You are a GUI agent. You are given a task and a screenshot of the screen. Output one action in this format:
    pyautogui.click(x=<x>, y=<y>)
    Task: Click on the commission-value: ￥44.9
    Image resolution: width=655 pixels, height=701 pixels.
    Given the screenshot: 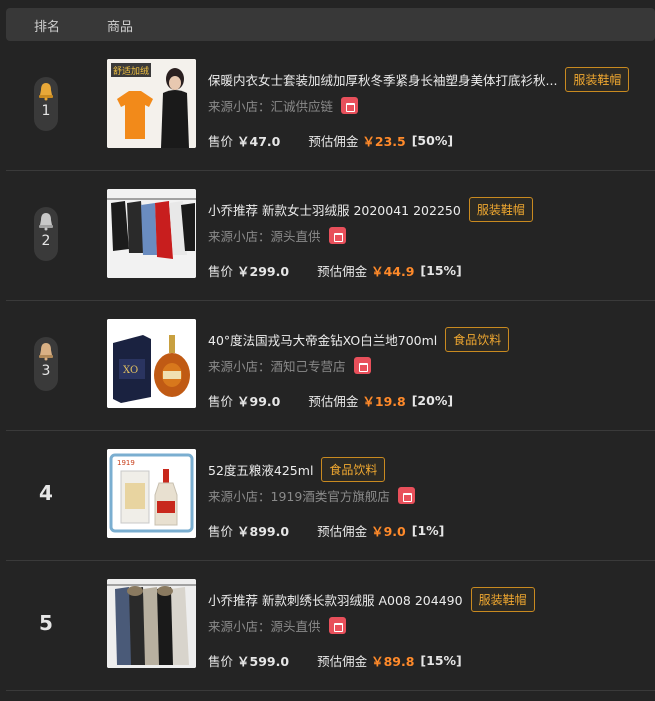 What is the action you would take?
    pyautogui.click(x=393, y=271)
    